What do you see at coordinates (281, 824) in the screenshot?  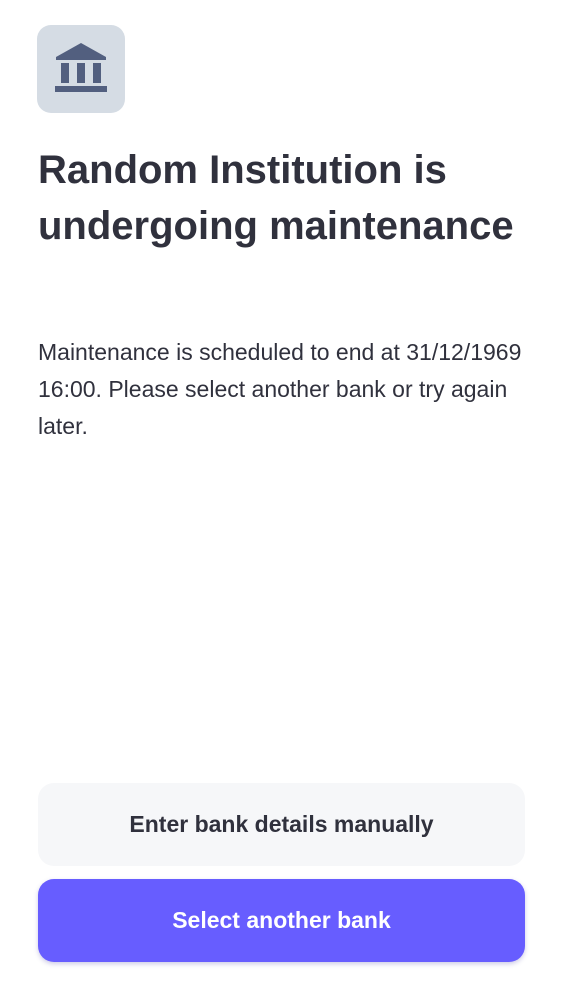 I see `enter-bank-details-manually-button: Enter bank details manually` at bounding box center [281, 824].